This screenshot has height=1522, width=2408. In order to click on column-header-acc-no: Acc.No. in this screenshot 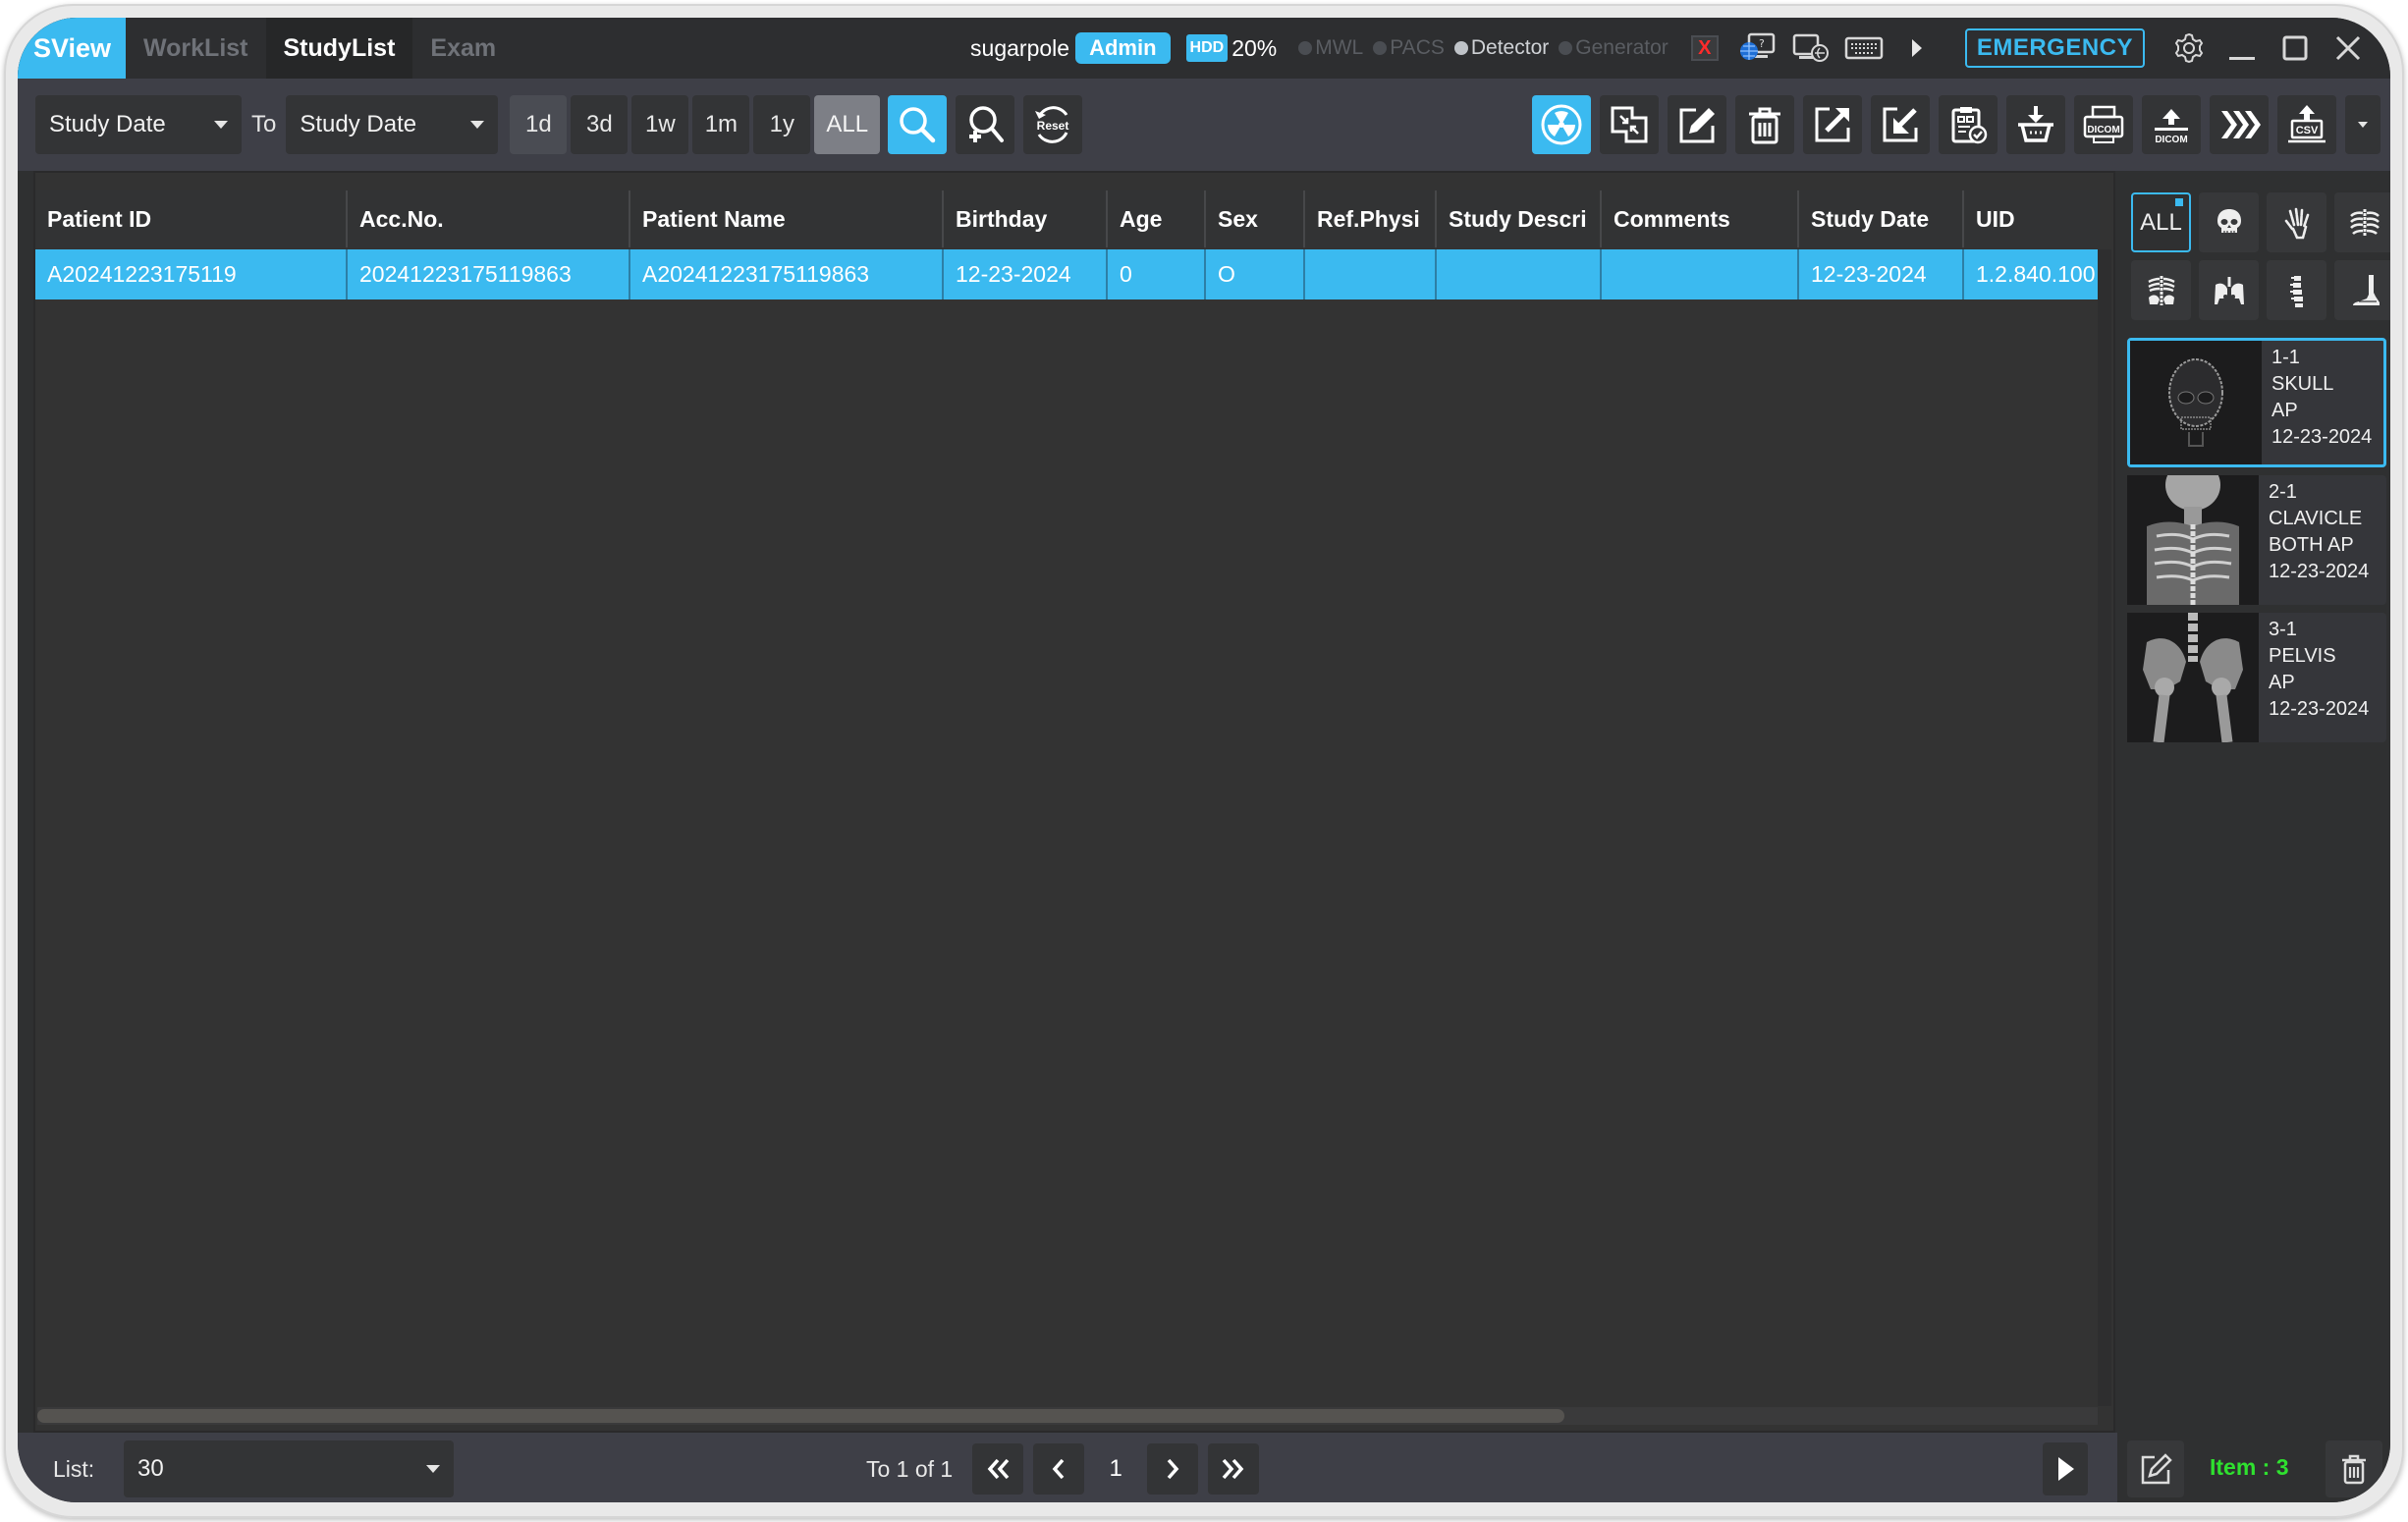, I will do `click(489, 218)`.